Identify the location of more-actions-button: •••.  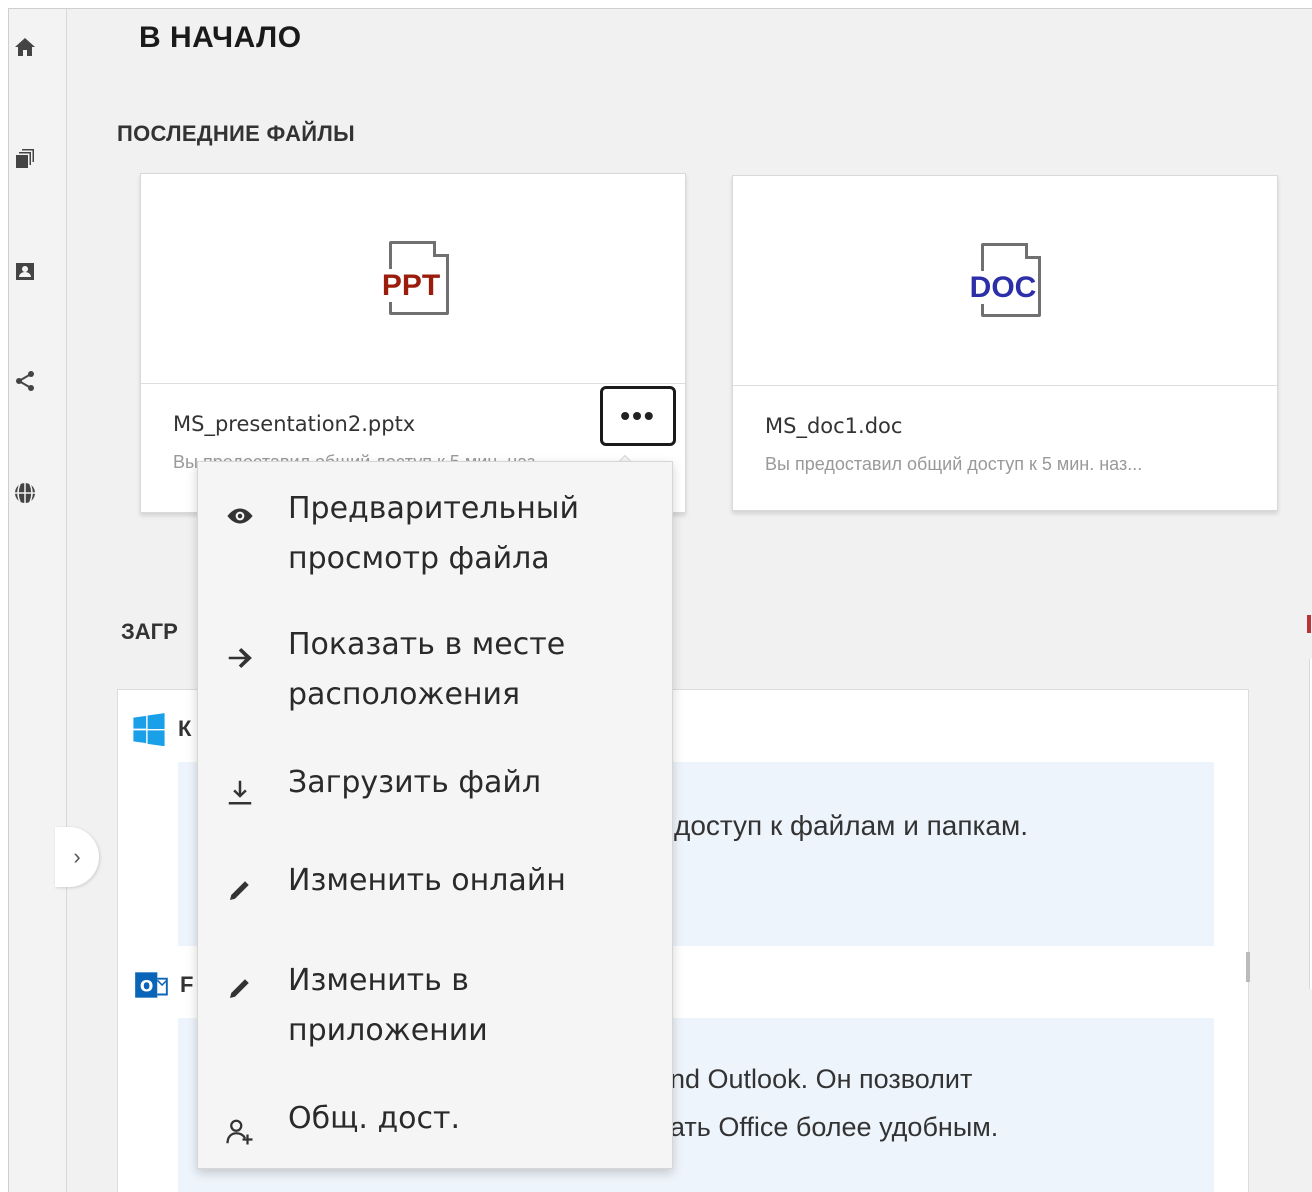
(638, 416).